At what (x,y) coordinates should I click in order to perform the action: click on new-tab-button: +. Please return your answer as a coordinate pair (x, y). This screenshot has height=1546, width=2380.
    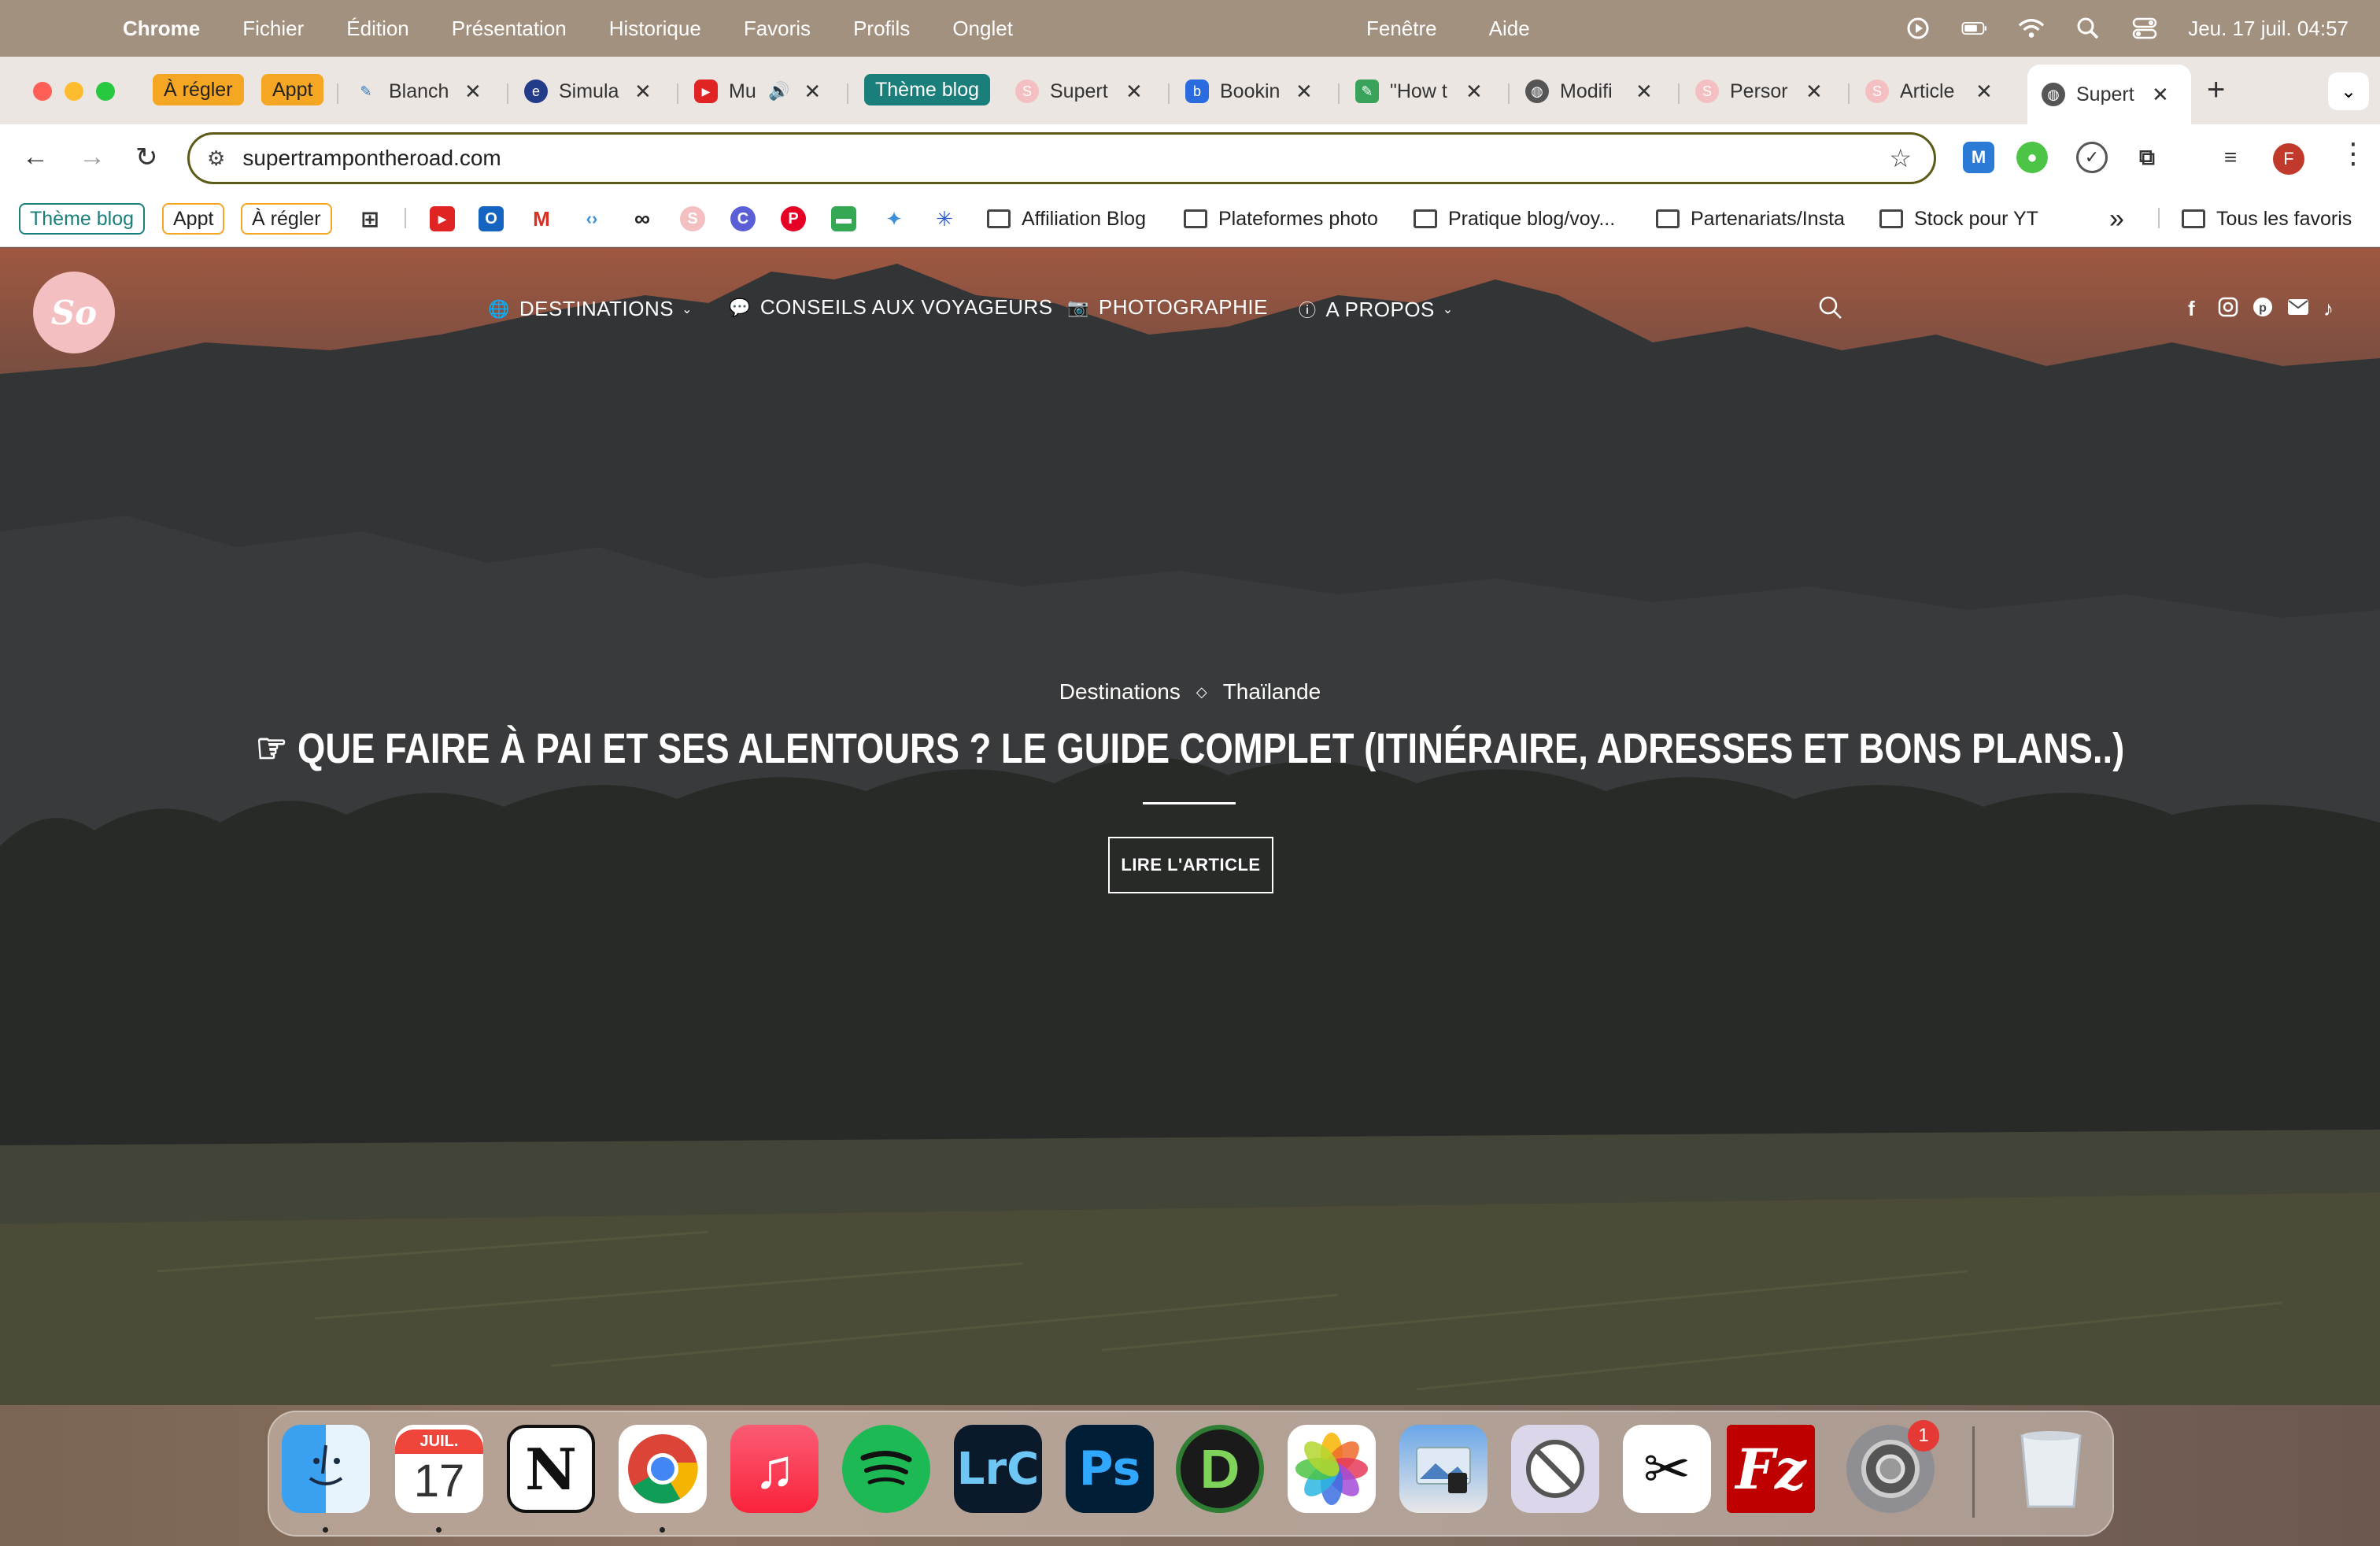
    Looking at the image, I should click on (2216, 90).